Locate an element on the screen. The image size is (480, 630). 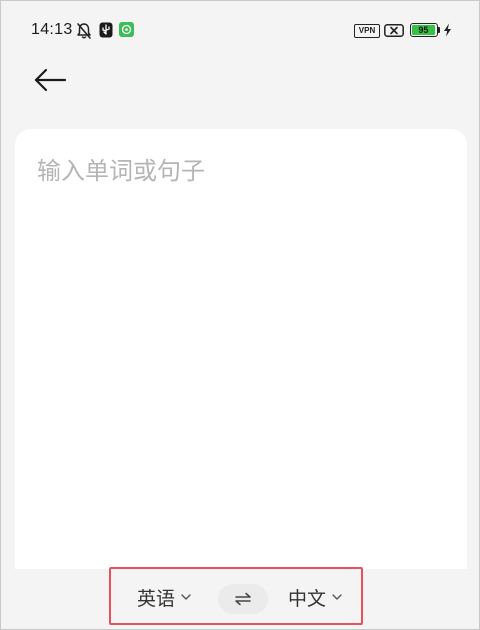
vpn-icon: VPN is located at coordinates (367, 31).